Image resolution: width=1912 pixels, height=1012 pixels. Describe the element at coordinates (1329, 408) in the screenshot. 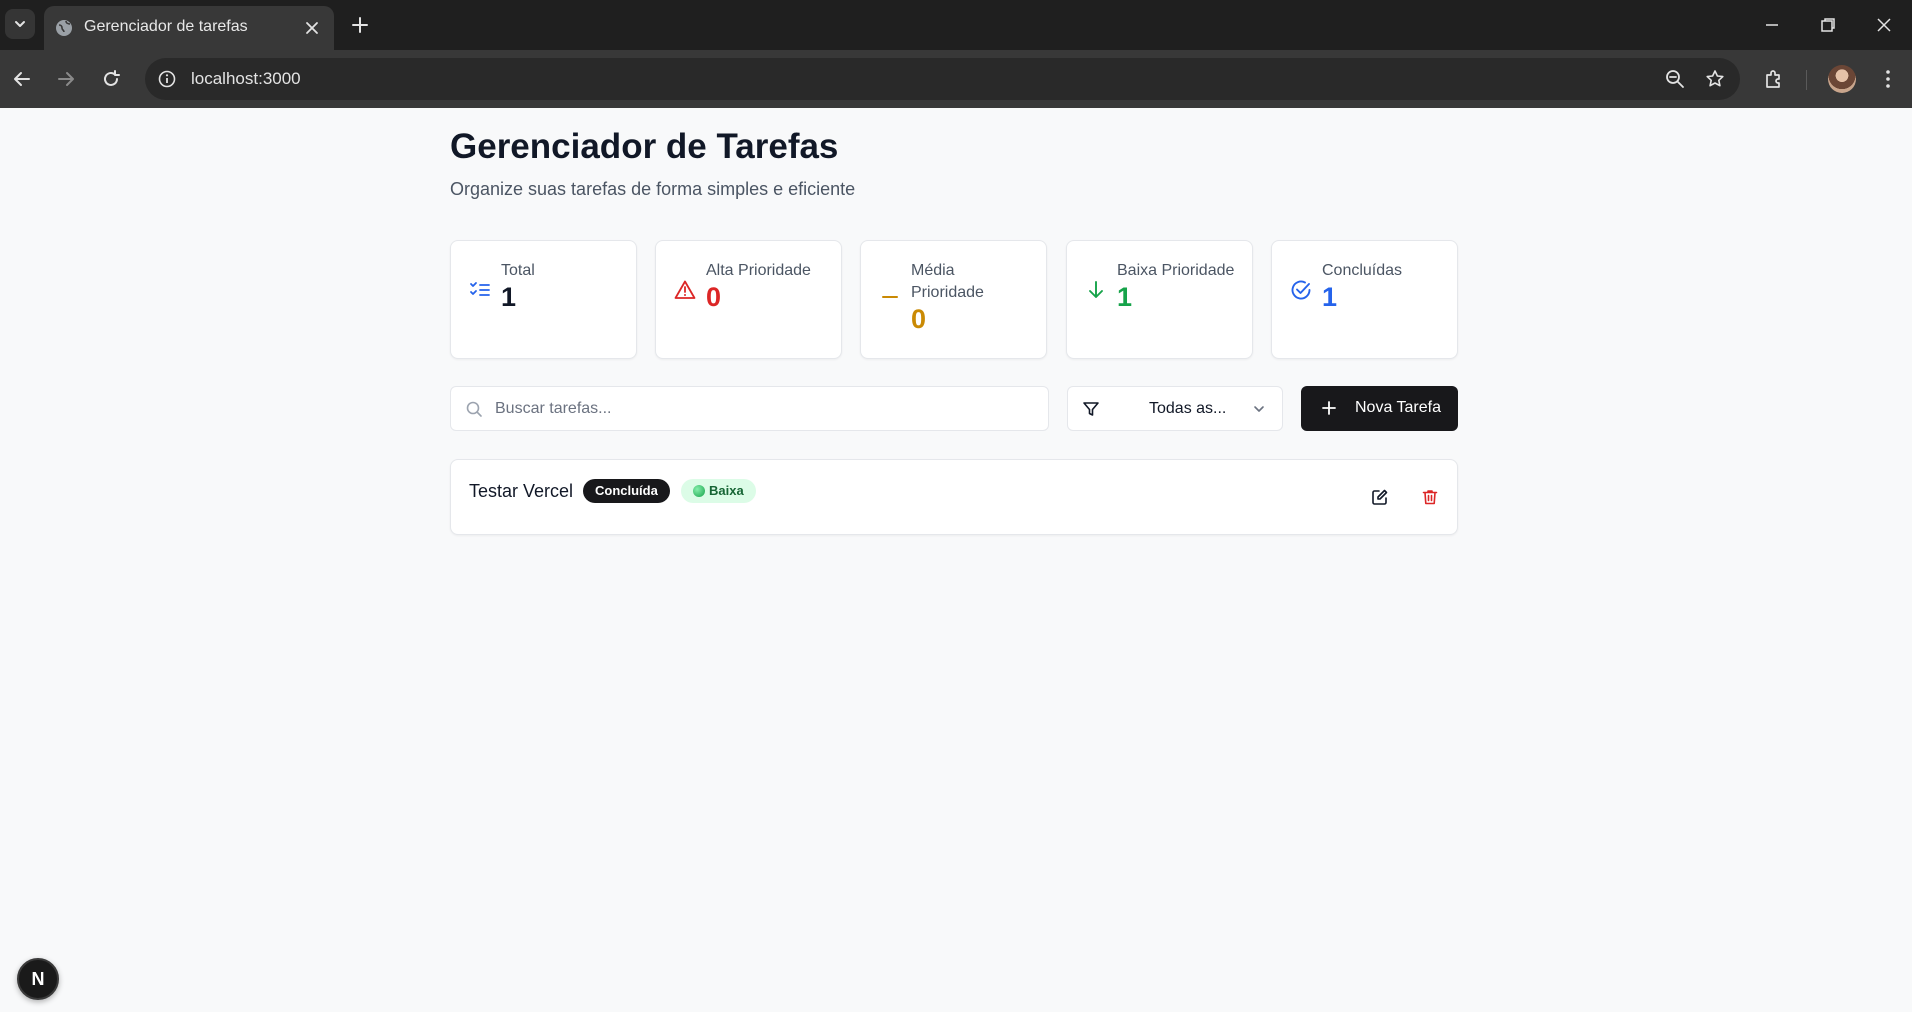

I see `plus-icon` at that location.